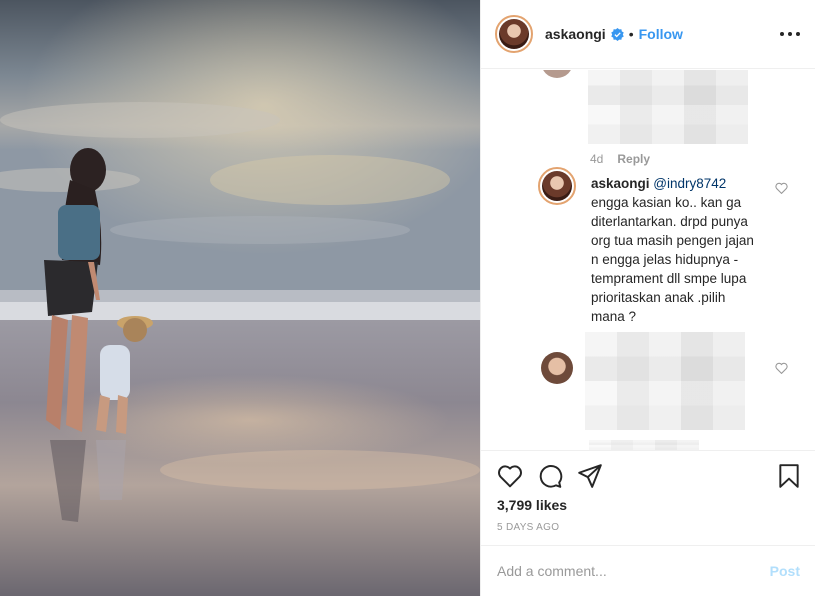 This screenshot has height=596, width=815. Describe the element at coordinates (689, 183) in the screenshot. I see `mention-link: @indry8742` at that location.